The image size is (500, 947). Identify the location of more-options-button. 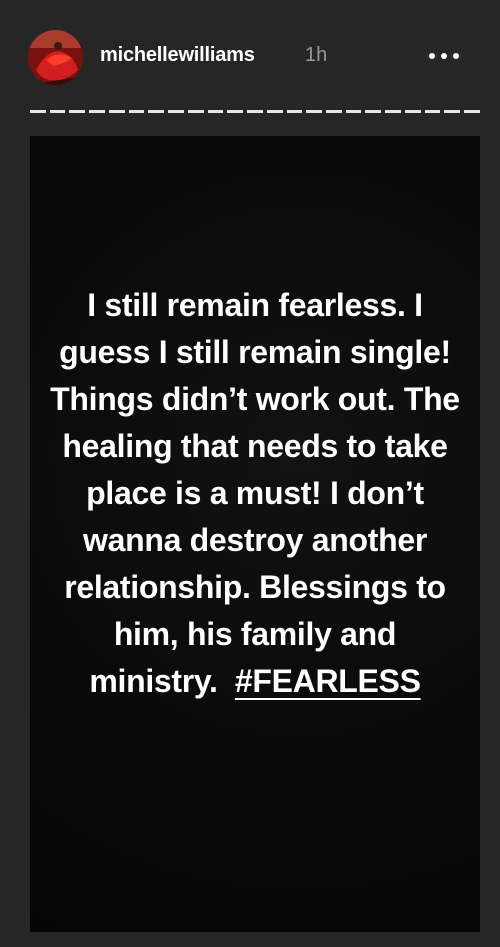
(444, 56).